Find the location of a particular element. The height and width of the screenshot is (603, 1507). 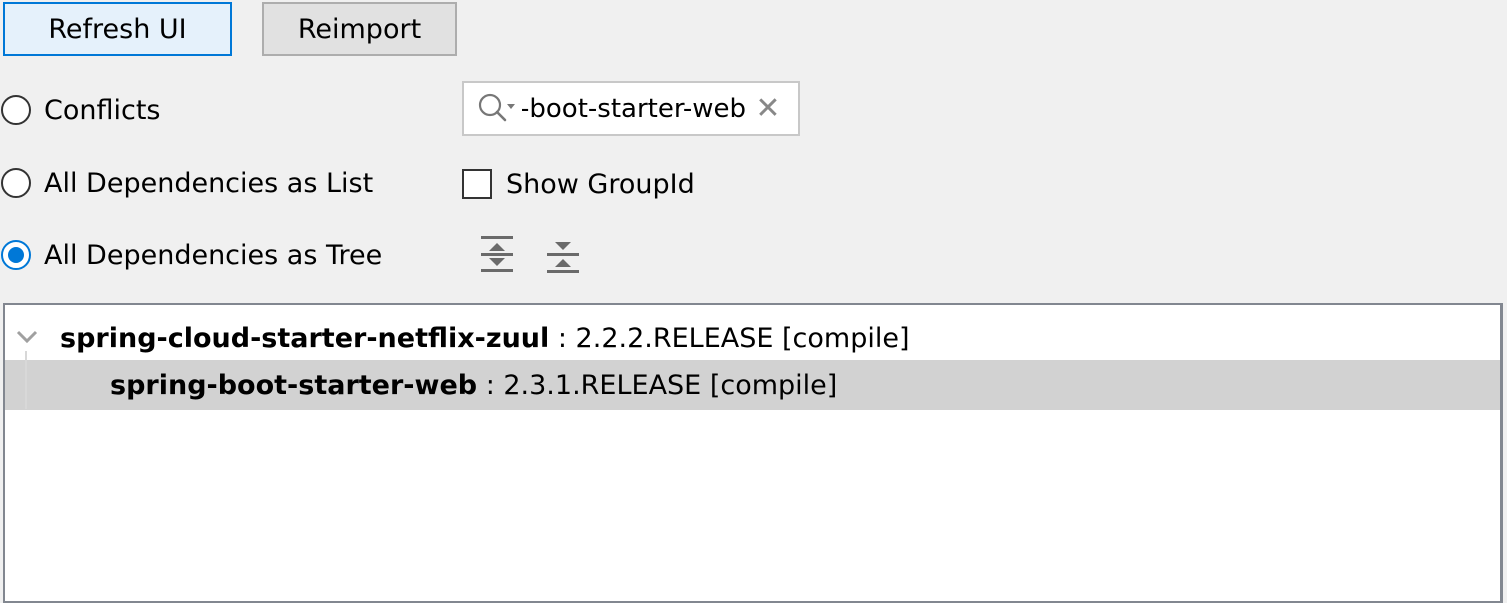

tree-node-child-artifact: spring-boot-starter-web is located at coordinates (294, 385).